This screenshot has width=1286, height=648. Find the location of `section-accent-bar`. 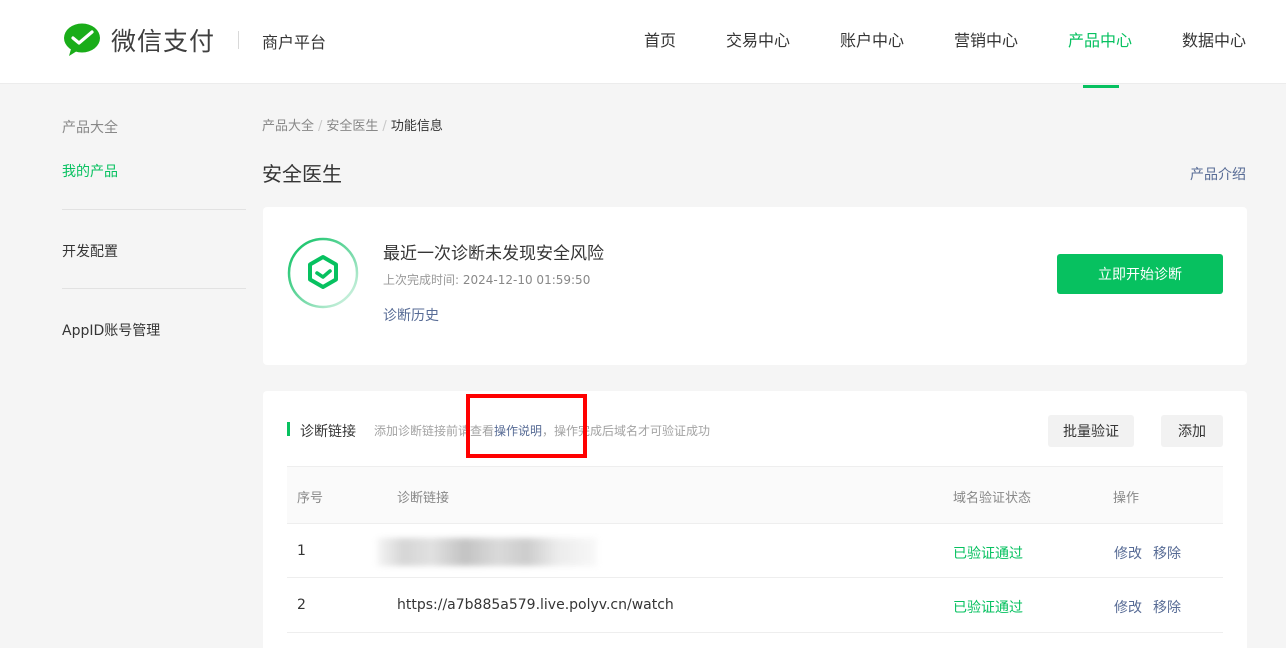

section-accent-bar is located at coordinates (288, 429).